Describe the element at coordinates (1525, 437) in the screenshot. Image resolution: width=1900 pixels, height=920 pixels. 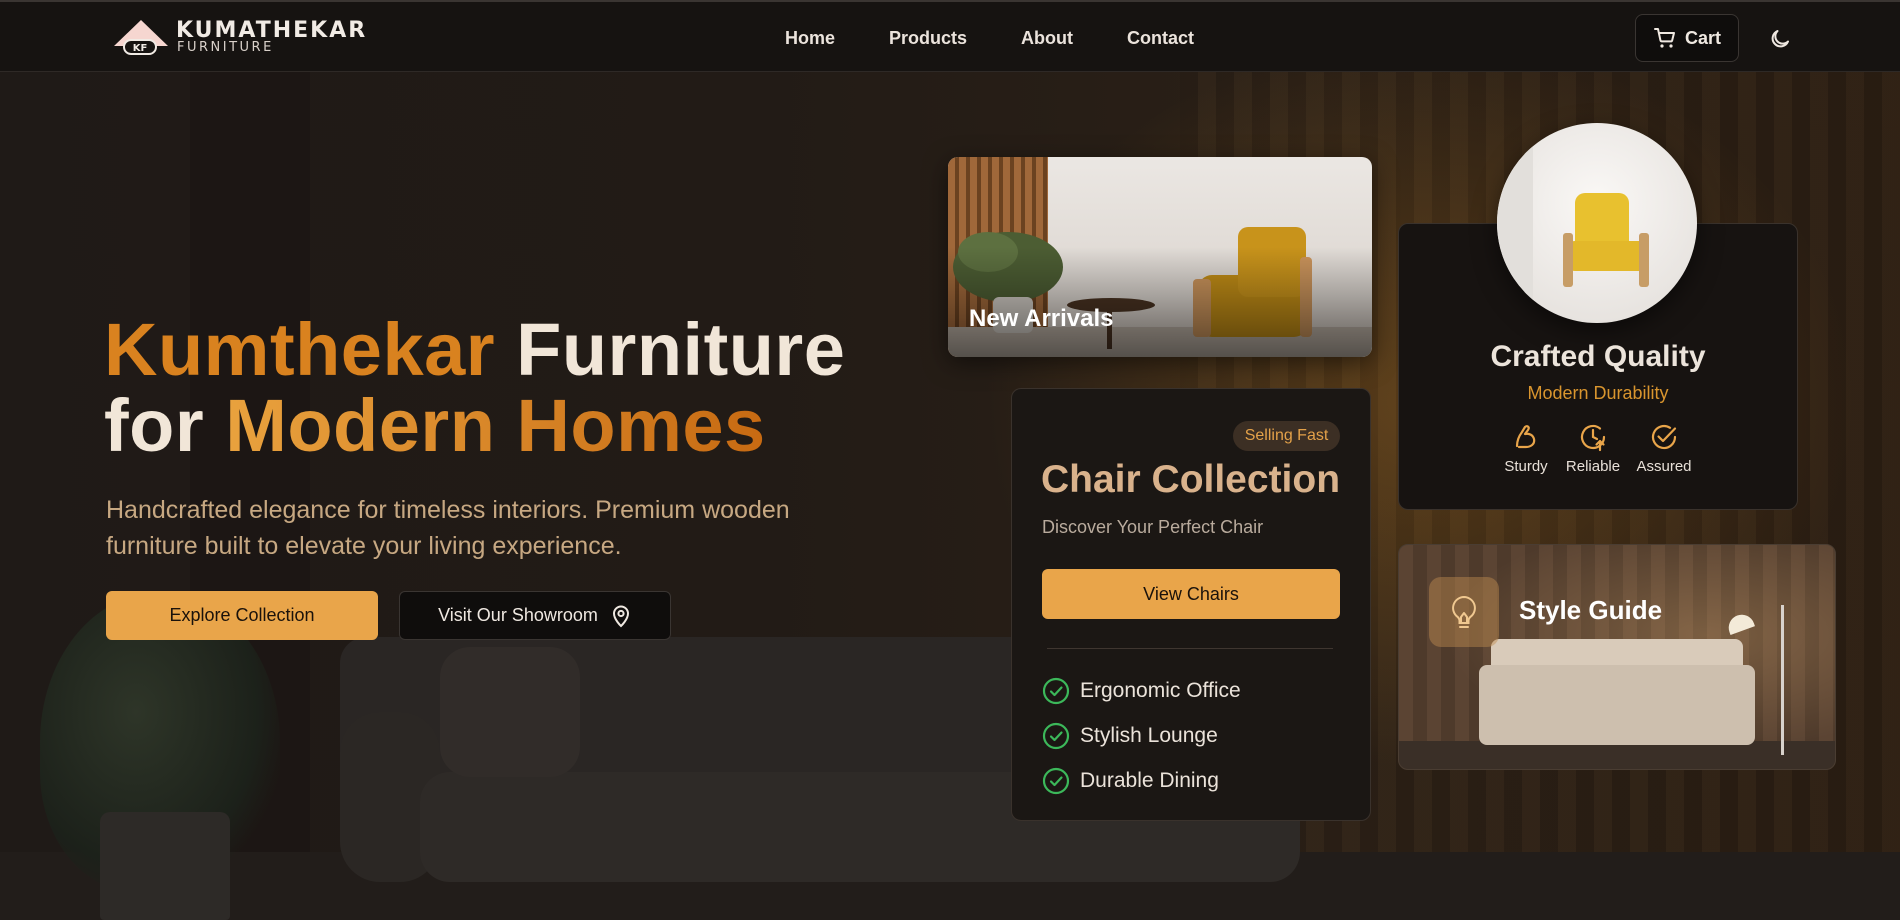
I see `flexed-arm-icon` at that location.